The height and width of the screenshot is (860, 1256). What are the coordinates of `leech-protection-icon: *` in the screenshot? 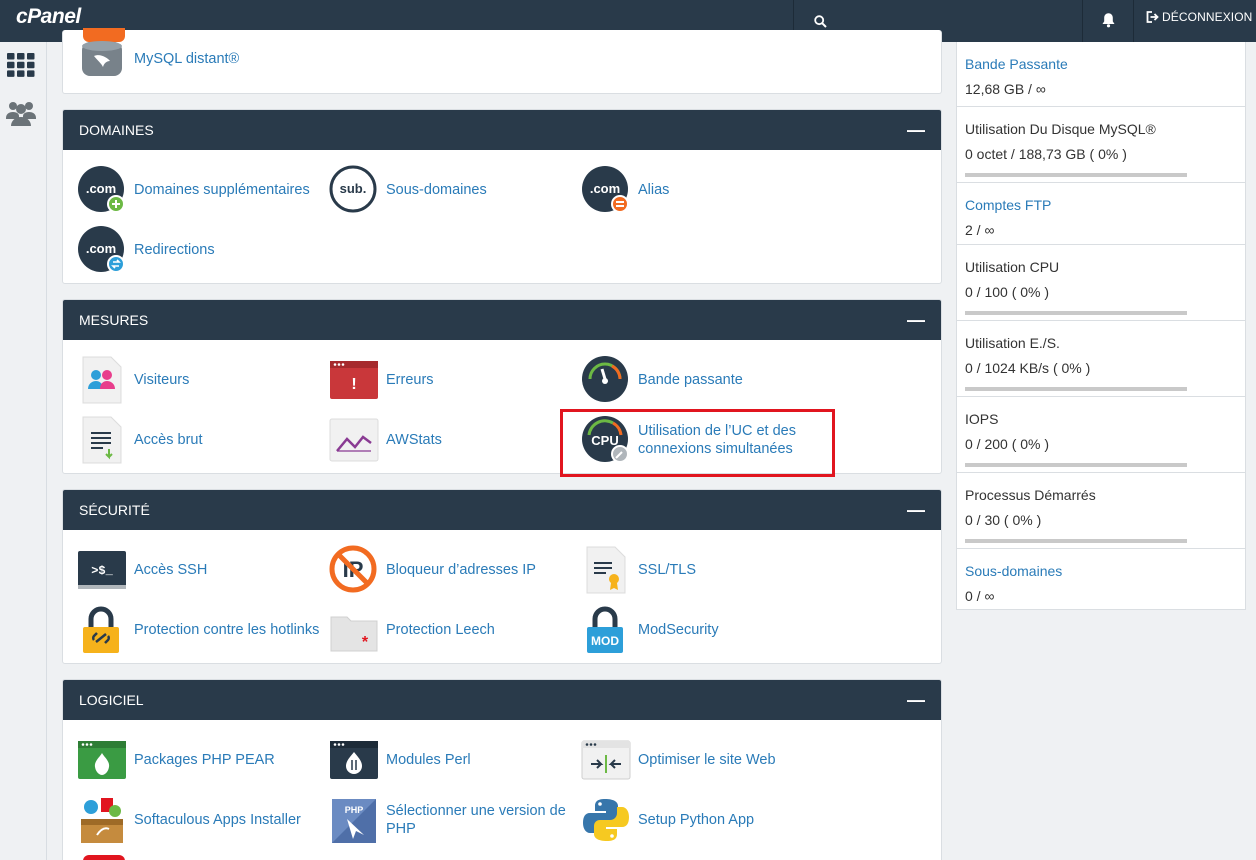 It's located at (354, 630).